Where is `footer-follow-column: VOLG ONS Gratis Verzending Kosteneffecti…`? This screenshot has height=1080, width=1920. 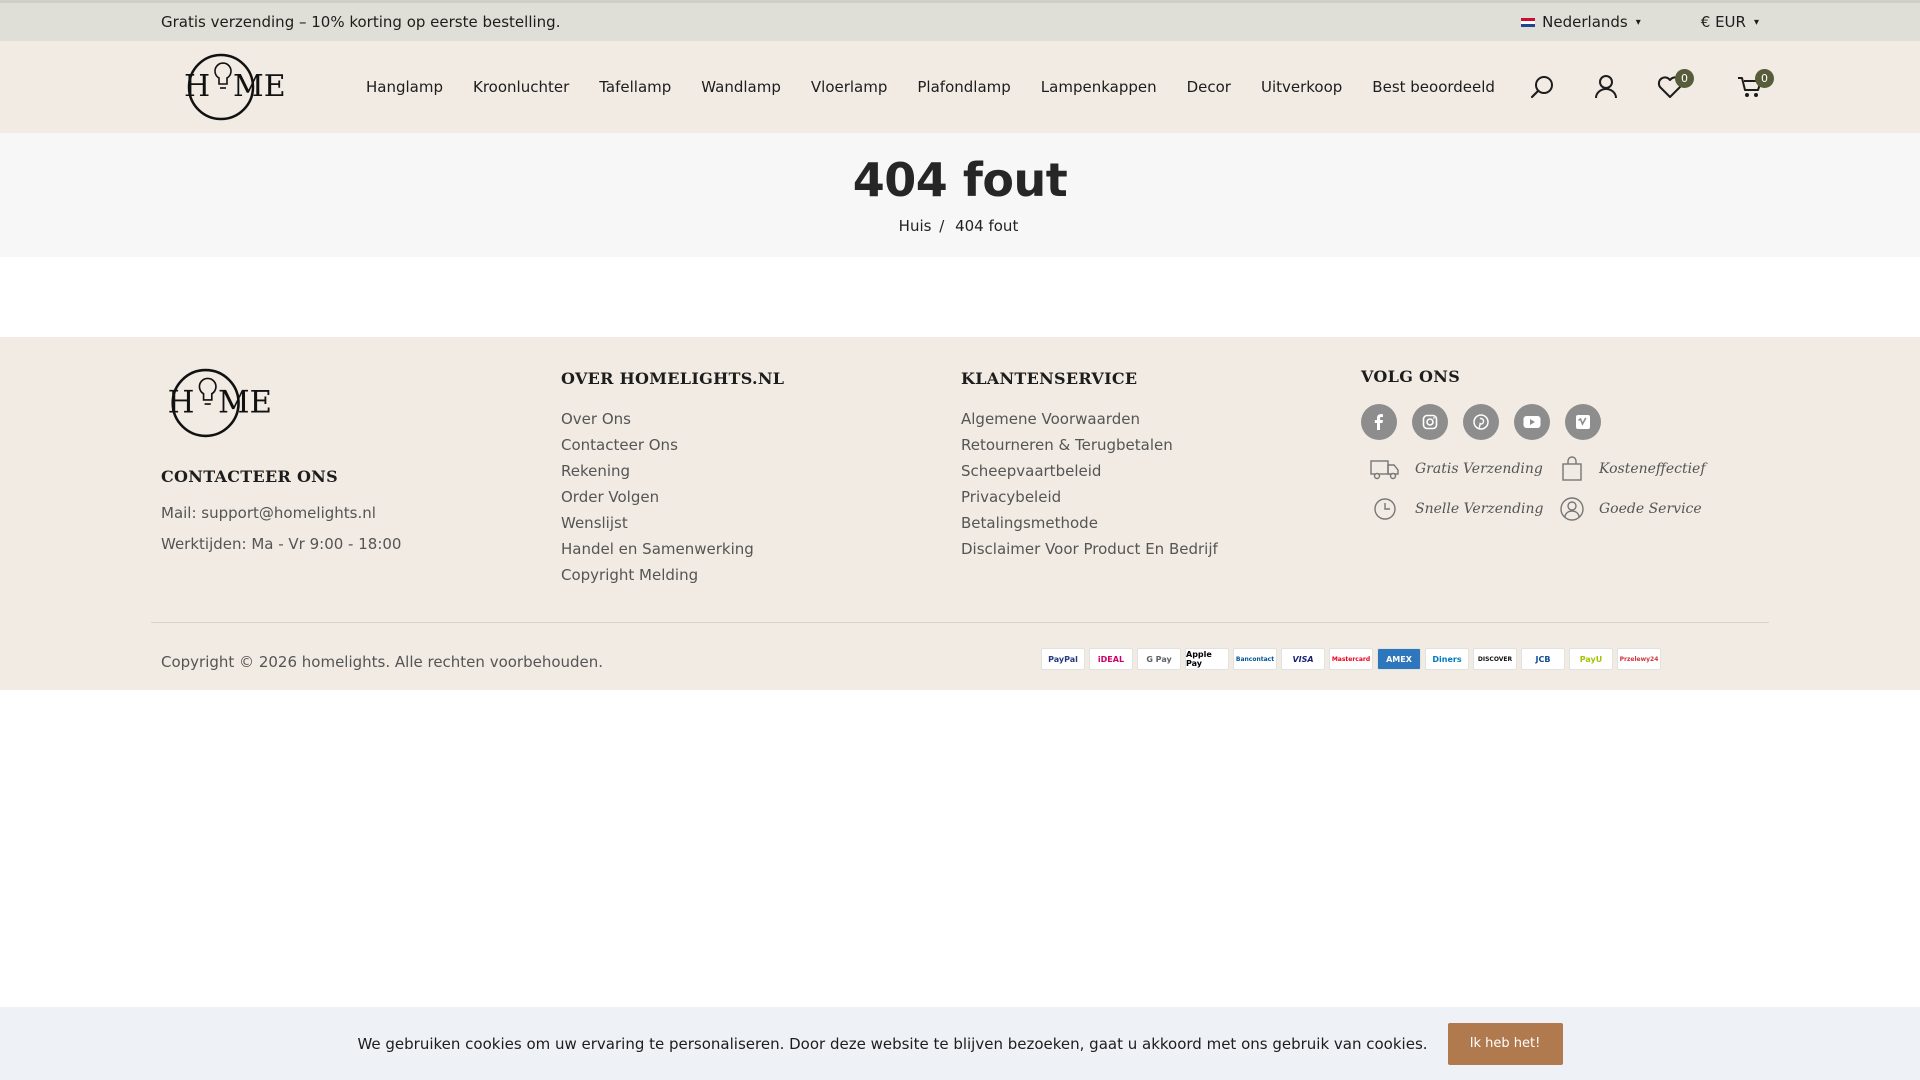 footer-follow-column: VOLG ONS Gratis Verzending Kosteneffecti… is located at coordinates (1550, 444).